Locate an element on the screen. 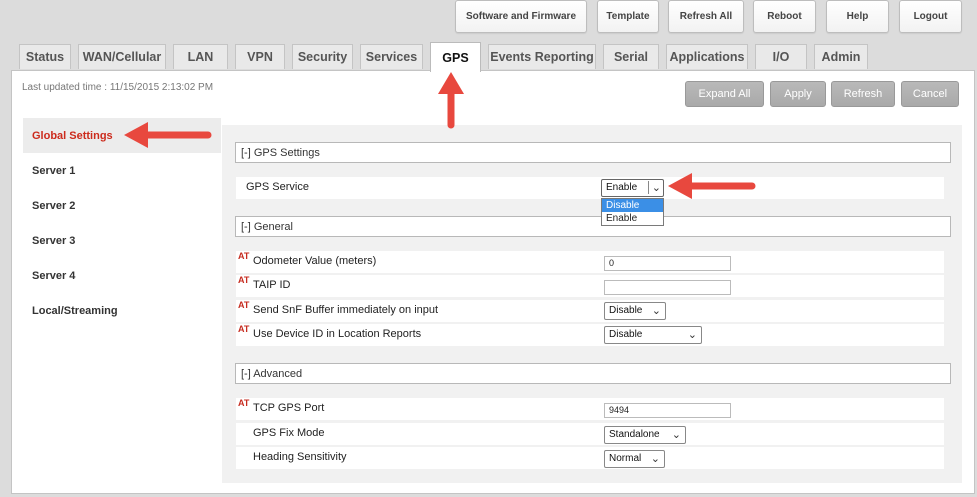 This screenshot has width=977, height=497. taip-id-label: TAIP ID is located at coordinates (272, 285).